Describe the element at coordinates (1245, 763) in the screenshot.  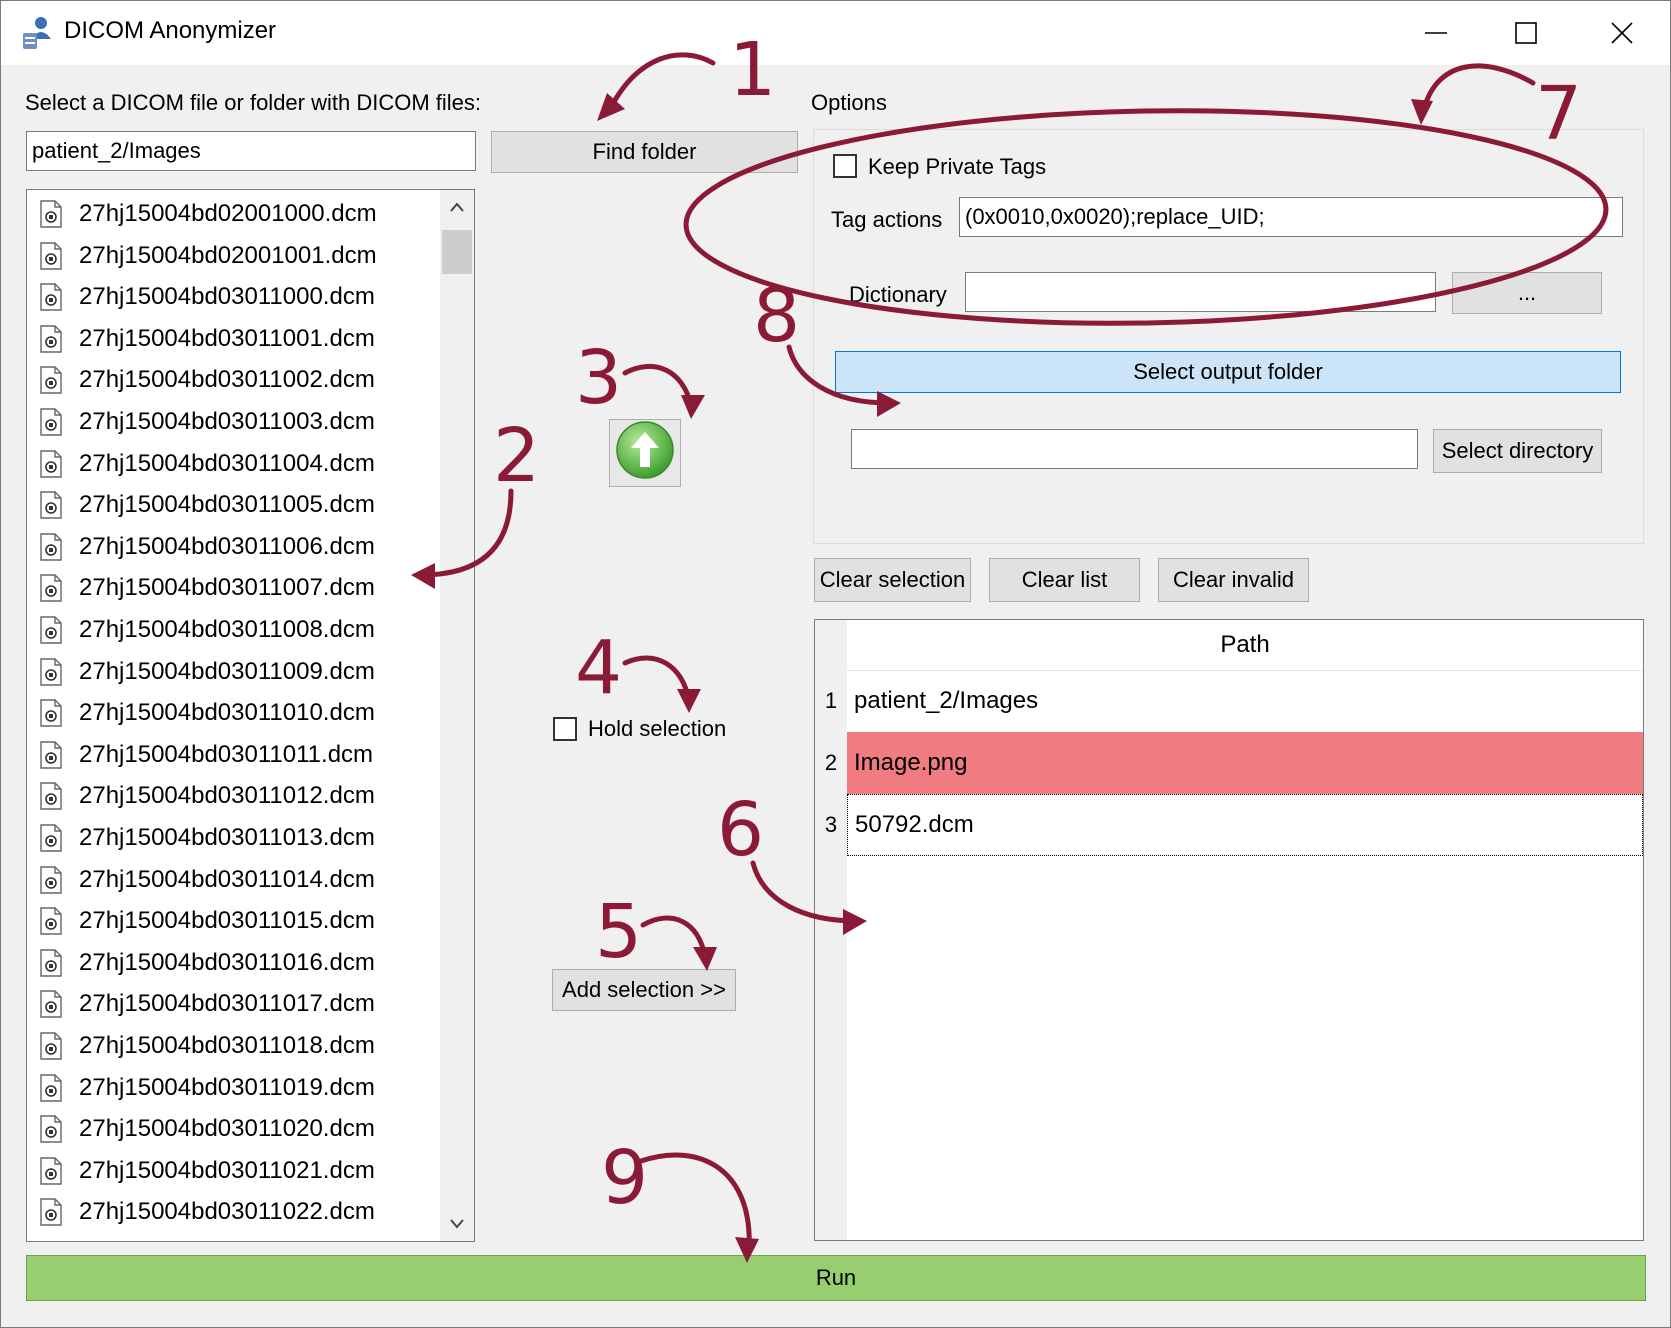
I see `path-cell-invalid: Image.png` at that location.